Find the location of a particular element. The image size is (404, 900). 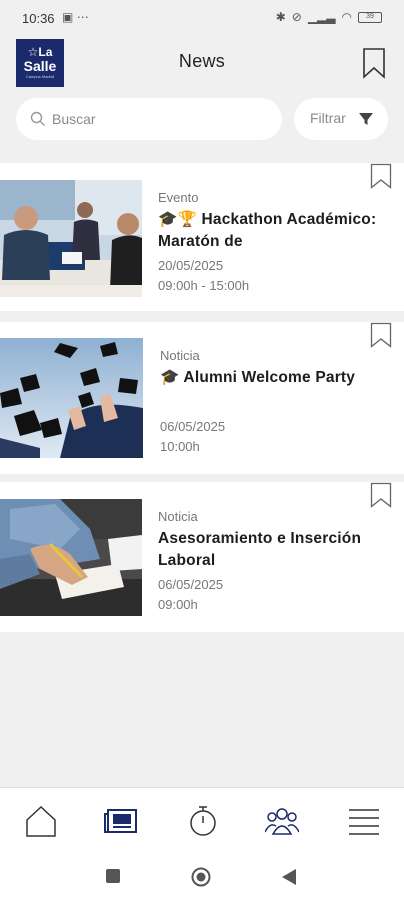

app-header: ☆La Salle Campus Madrid News is located at coordinates (202, 64).